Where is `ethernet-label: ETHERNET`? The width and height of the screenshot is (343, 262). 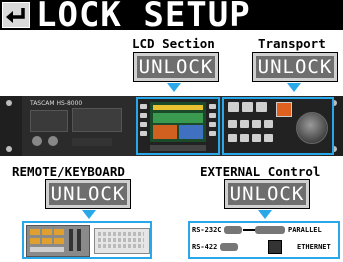
ethernet-label: ETHERNET is located at coordinates (314, 247).